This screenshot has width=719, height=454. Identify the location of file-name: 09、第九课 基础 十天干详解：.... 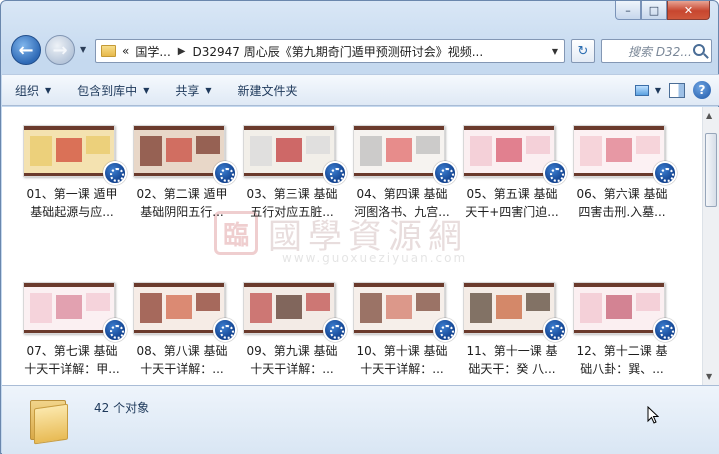
(292, 360).